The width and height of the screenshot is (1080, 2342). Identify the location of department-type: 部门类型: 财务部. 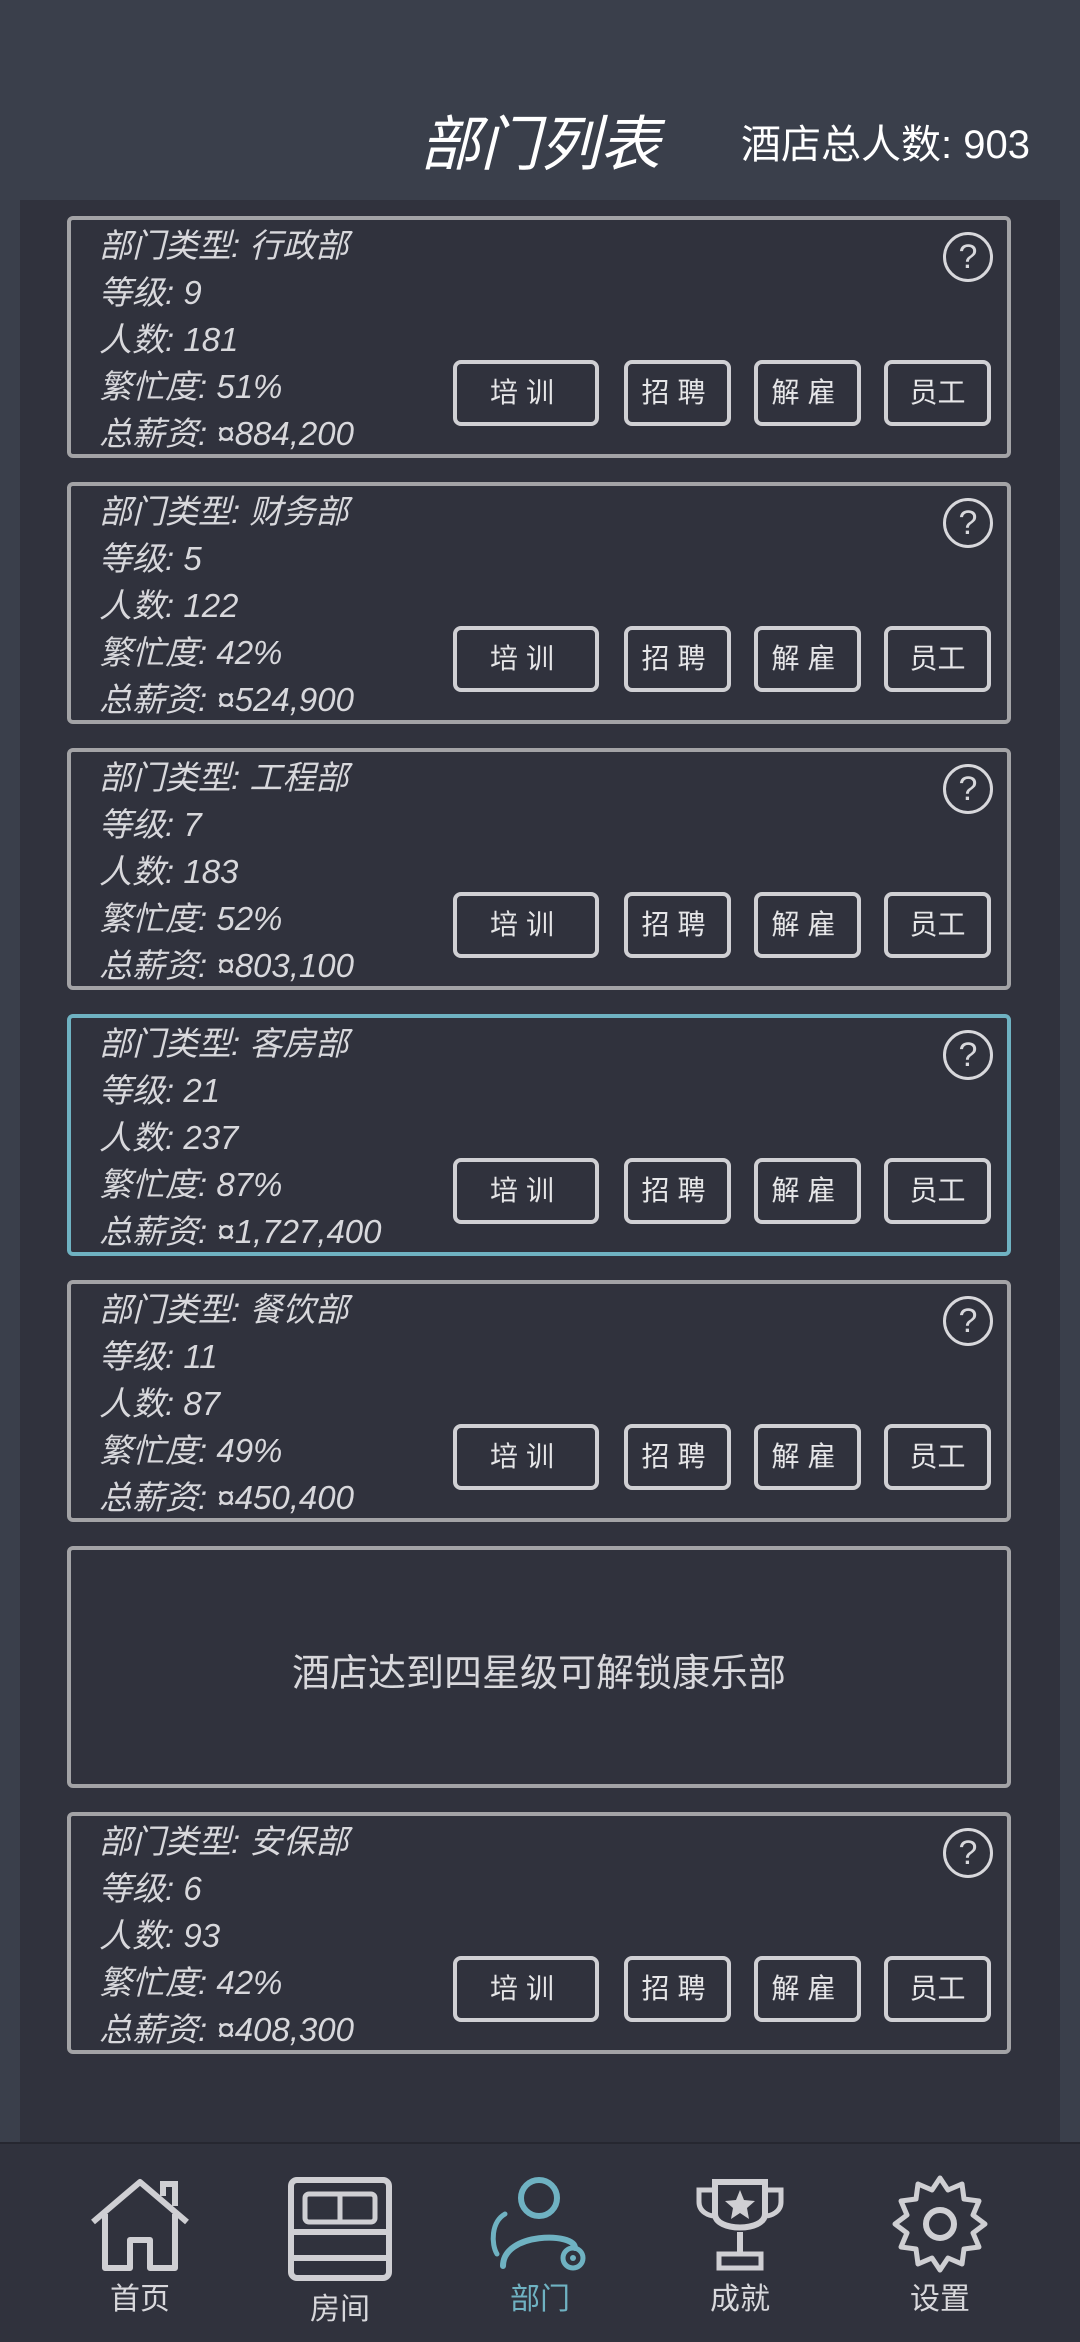
(224, 511).